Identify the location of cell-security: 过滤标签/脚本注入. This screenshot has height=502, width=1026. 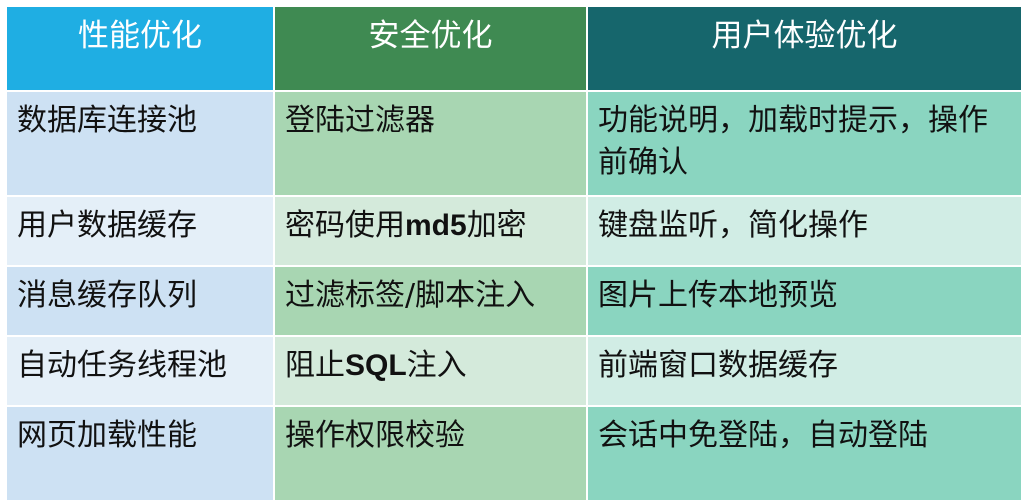
(430, 301).